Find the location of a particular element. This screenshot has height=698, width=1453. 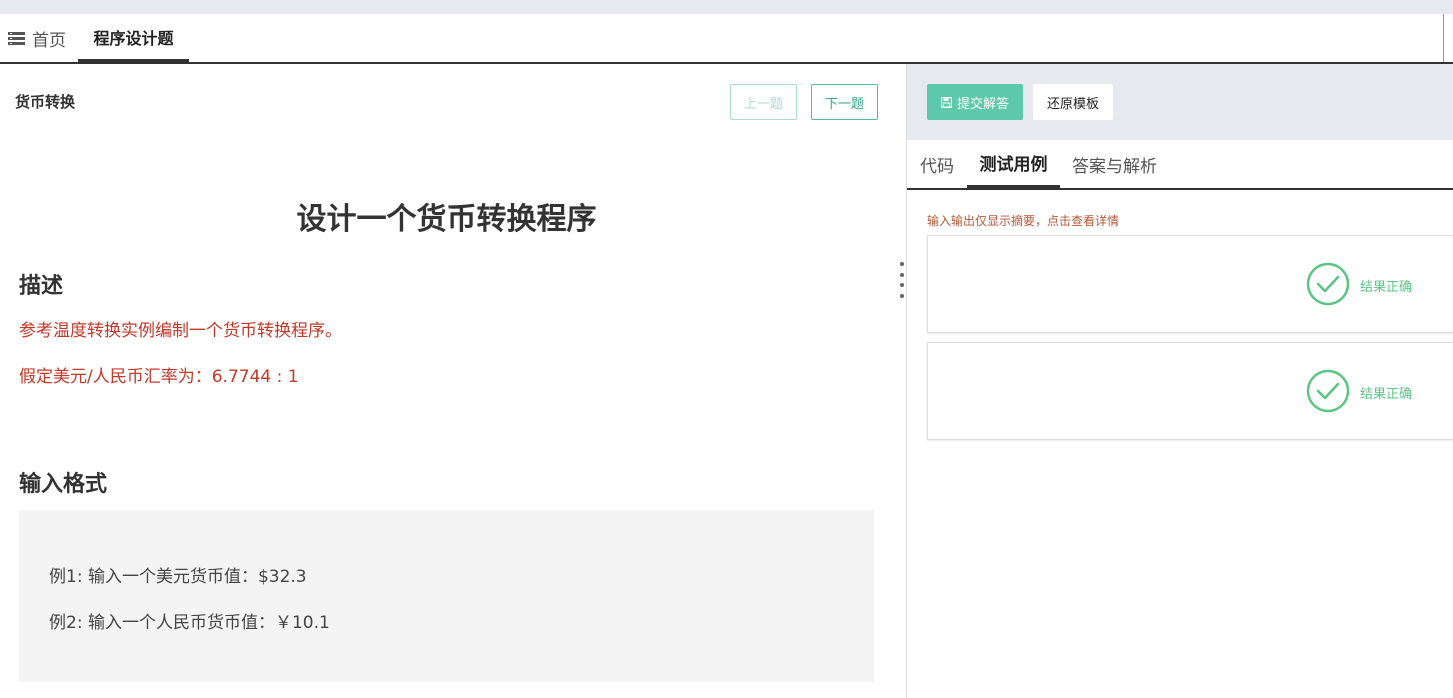

problem-title: 设计一个货币转换程序 is located at coordinates (446, 219).